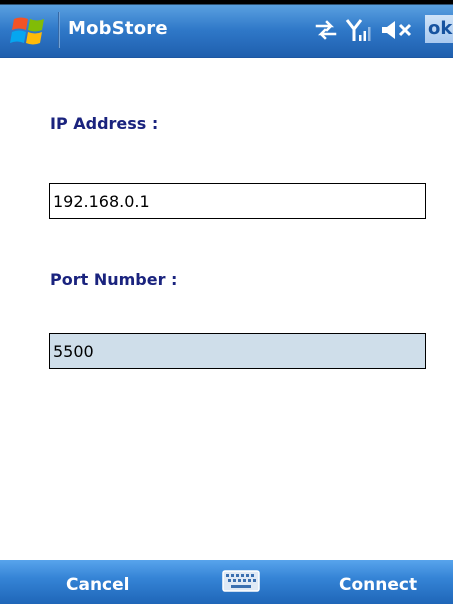  What do you see at coordinates (226, 29) in the screenshot?
I see `title-bar: MobStore ok` at bounding box center [226, 29].